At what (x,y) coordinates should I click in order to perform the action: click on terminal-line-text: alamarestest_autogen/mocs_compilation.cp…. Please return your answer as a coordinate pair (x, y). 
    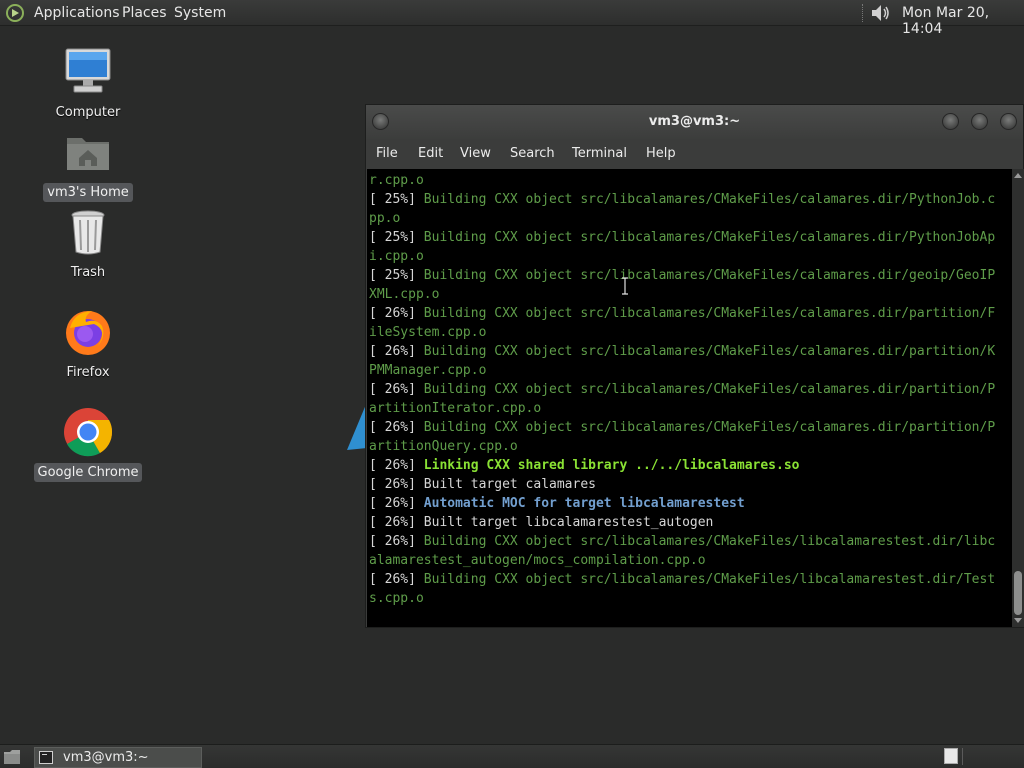
    Looking at the image, I should click on (537, 560).